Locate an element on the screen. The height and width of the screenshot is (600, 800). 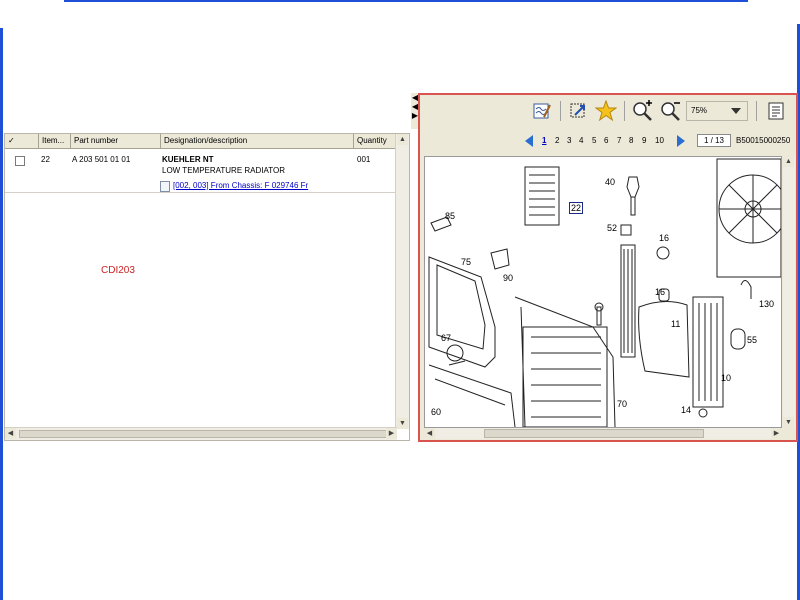
callout-60: 60 is located at coordinates (436, 412).